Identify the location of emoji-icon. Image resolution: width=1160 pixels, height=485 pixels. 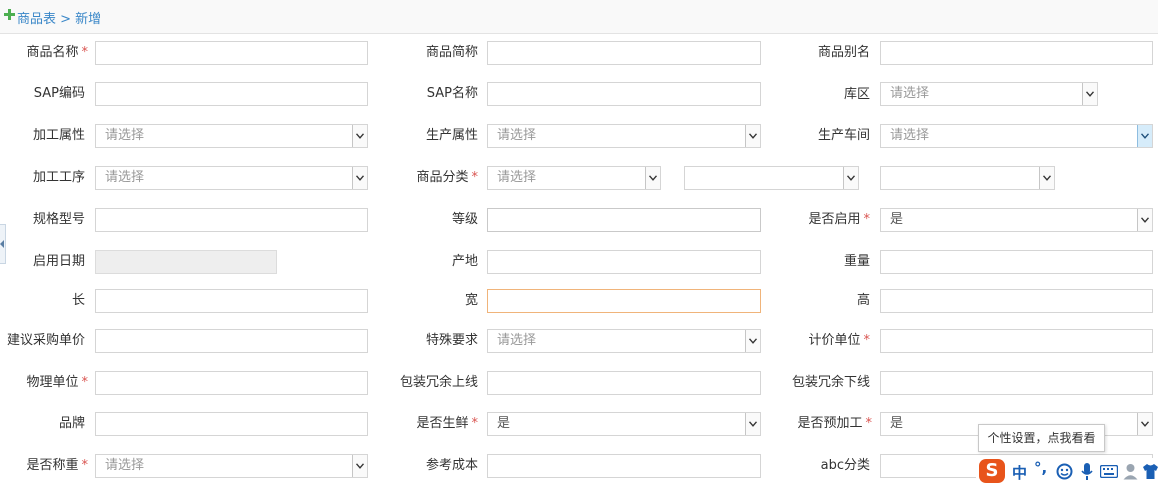
(1064, 471).